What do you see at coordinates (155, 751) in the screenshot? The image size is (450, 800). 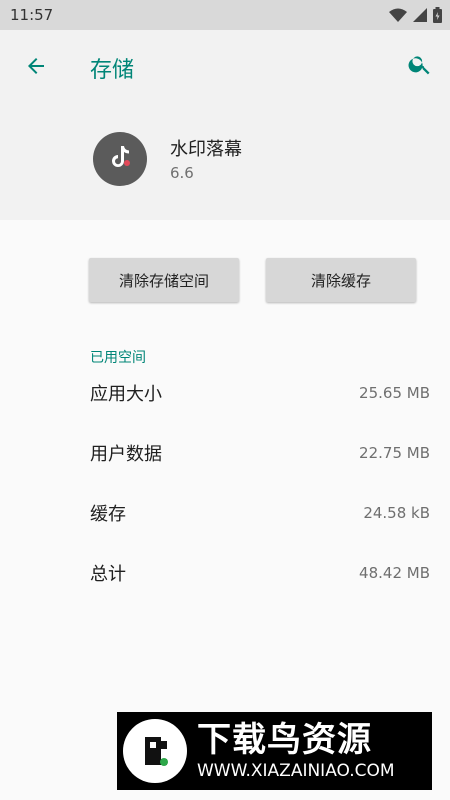 I see `bird-logo-icon` at bounding box center [155, 751].